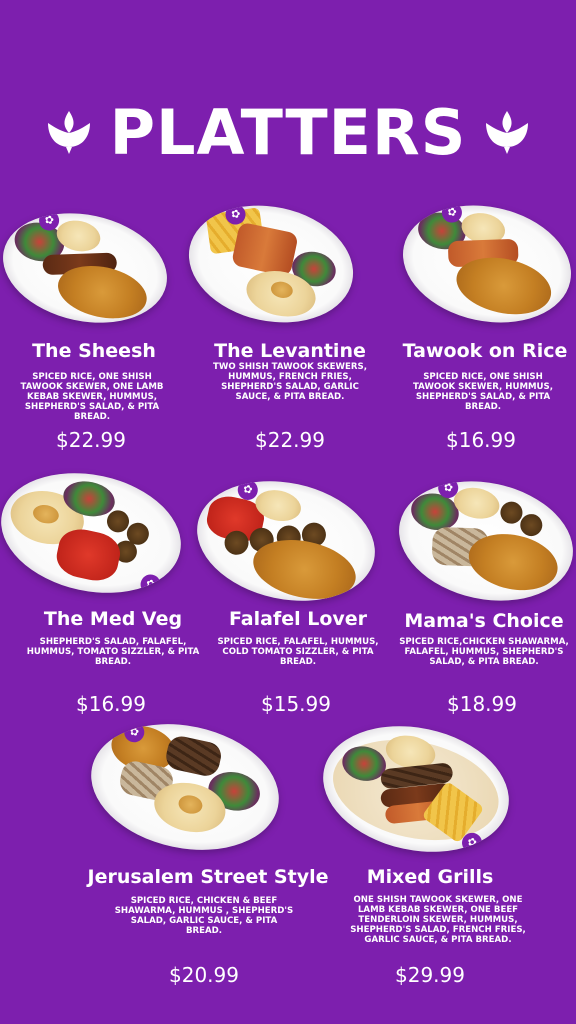 Image resolution: width=576 pixels, height=1024 pixels. I want to click on item-name: Tawook on Rice, so click(485, 351).